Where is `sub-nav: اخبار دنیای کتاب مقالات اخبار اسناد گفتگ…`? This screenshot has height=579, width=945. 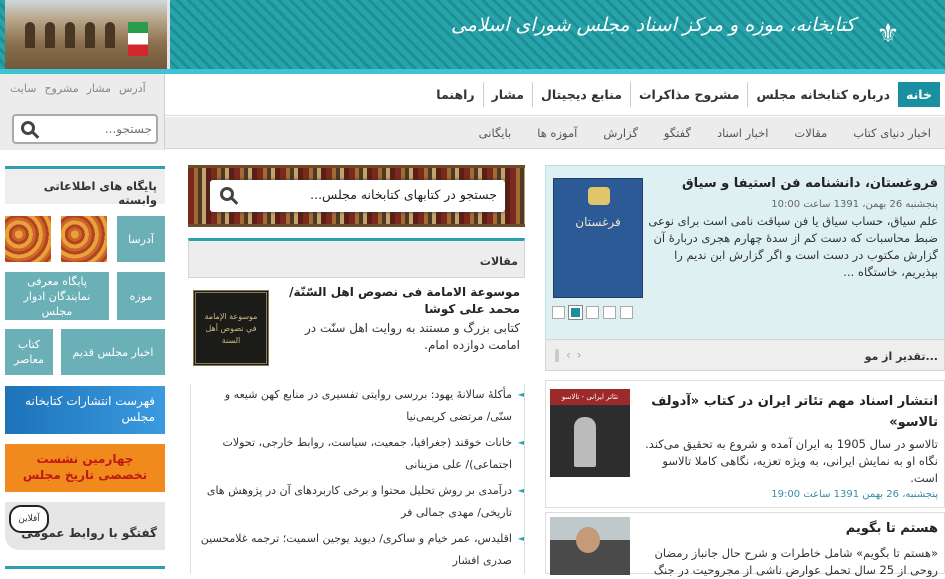
sub-nav: اخبار دنیای کتاب مقالات اخبار اسناد گفتگ… is located at coordinates (555, 133).